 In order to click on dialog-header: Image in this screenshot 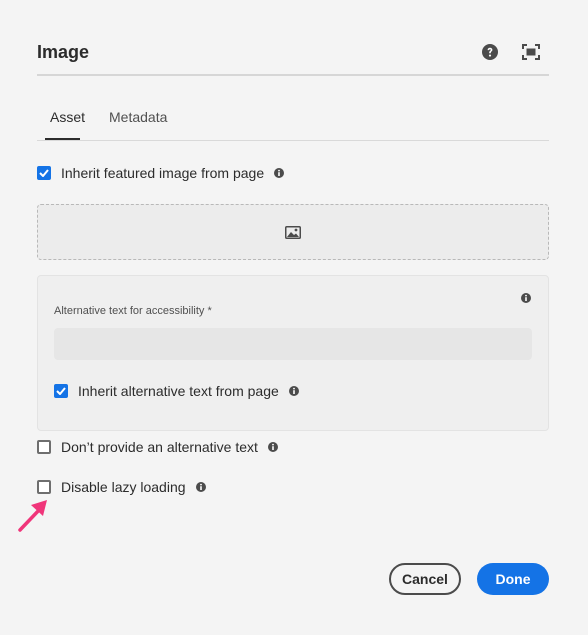, I will do `click(293, 55)`.